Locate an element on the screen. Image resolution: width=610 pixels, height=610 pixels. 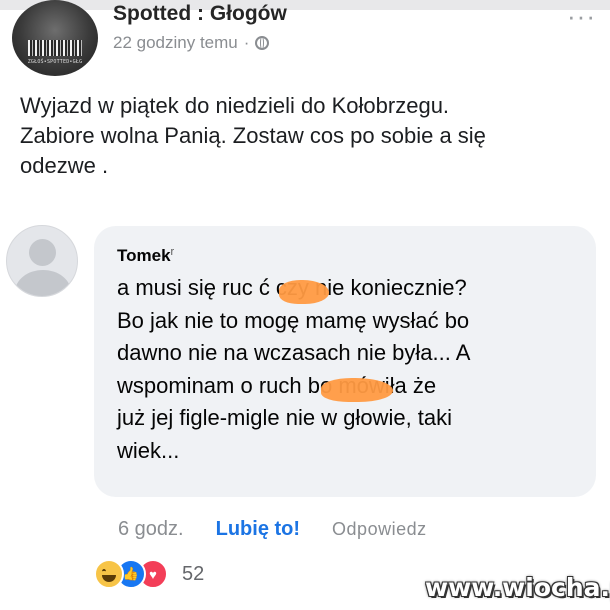
avatar-caption: ZGŁOŚ•SPOTTED•GŁG is located at coordinates (55, 62).